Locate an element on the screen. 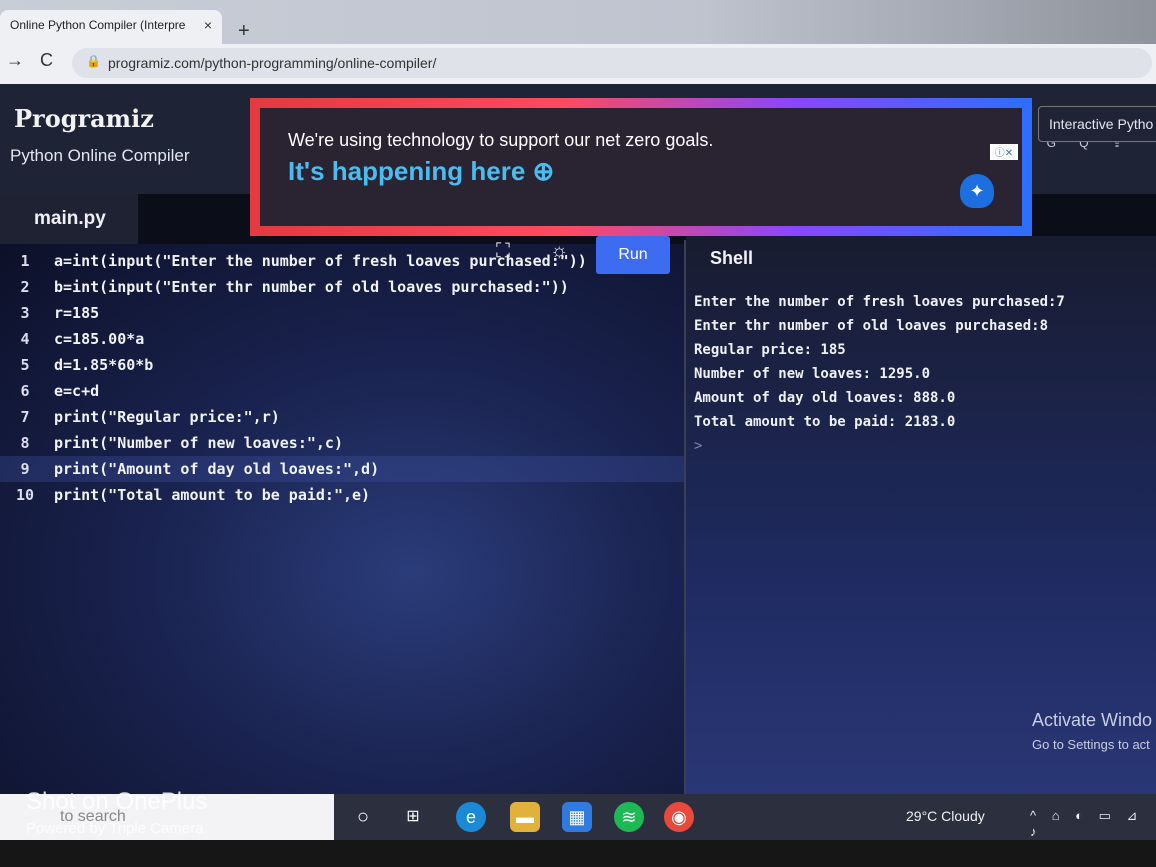  page-subtitle: Python Online Compiler is located at coordinates (100, 155).